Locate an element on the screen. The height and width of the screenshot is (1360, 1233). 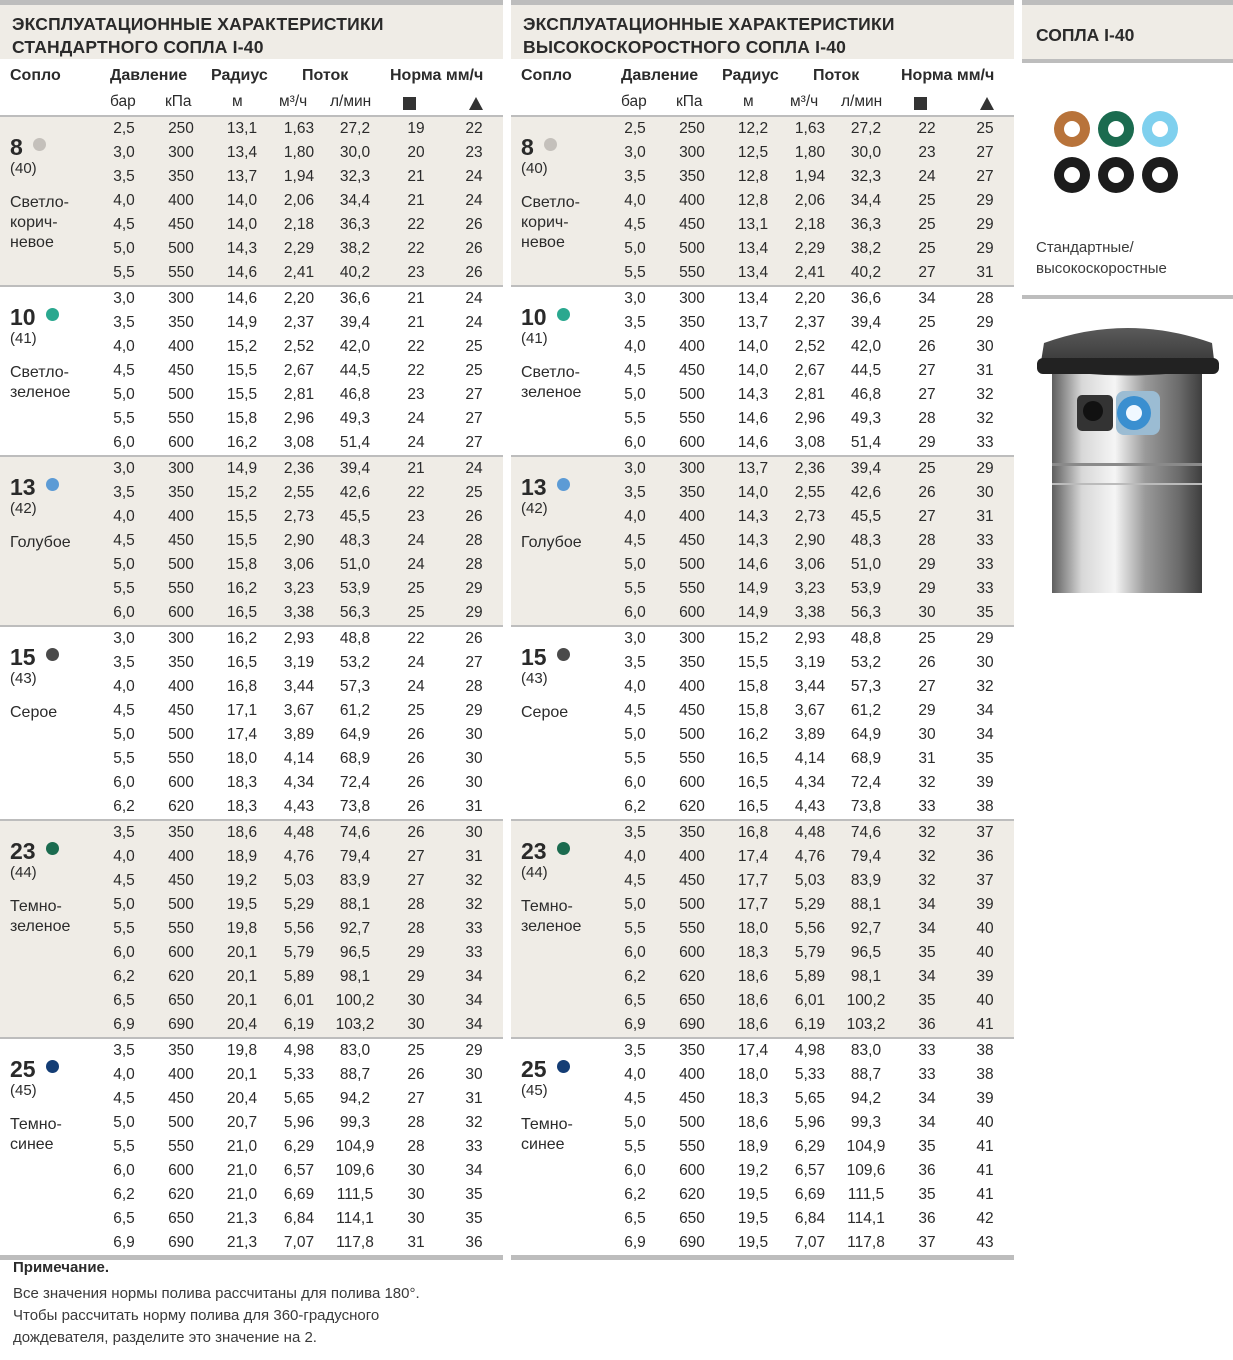
unit-m: м is located at coordinates (237, 101).